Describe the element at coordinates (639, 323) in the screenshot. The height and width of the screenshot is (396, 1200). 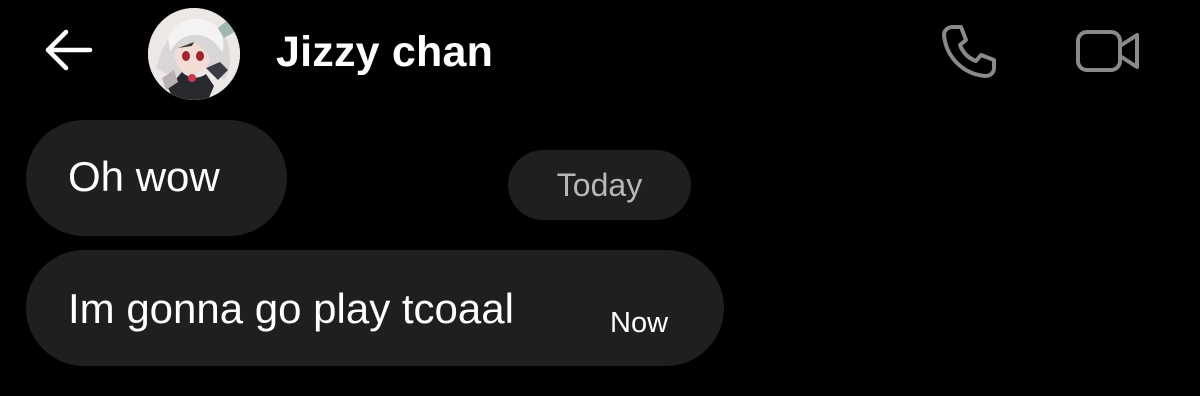
I see `message-timestamp: Now` at that location.